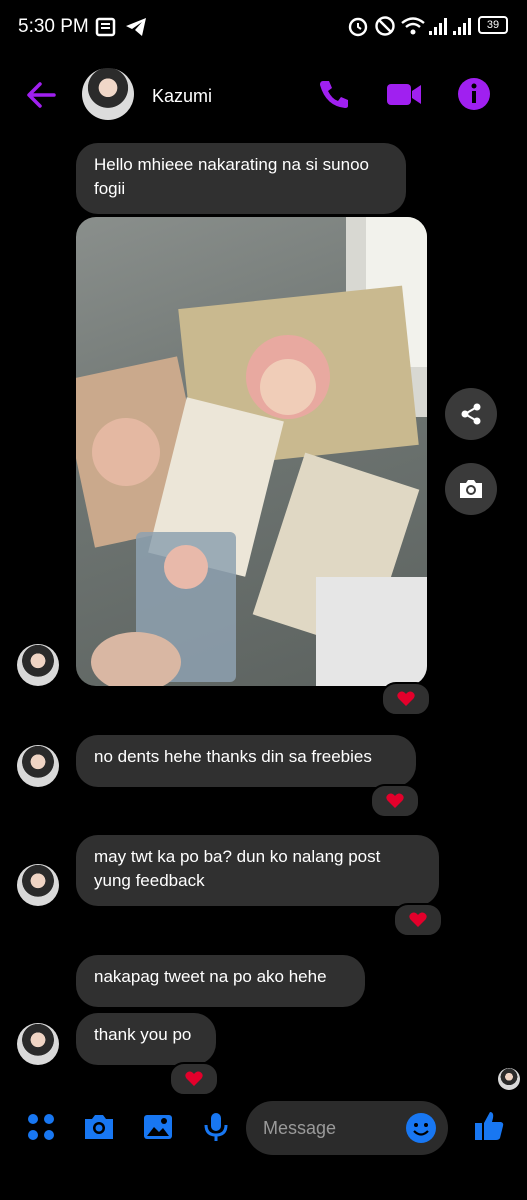 The height and width of the screenshot is (1200, 527). What do you see at coordinates (146, 1039) in the screenshot?
I see `message-bubble: thank you po` at bounding box center [146, 1039].